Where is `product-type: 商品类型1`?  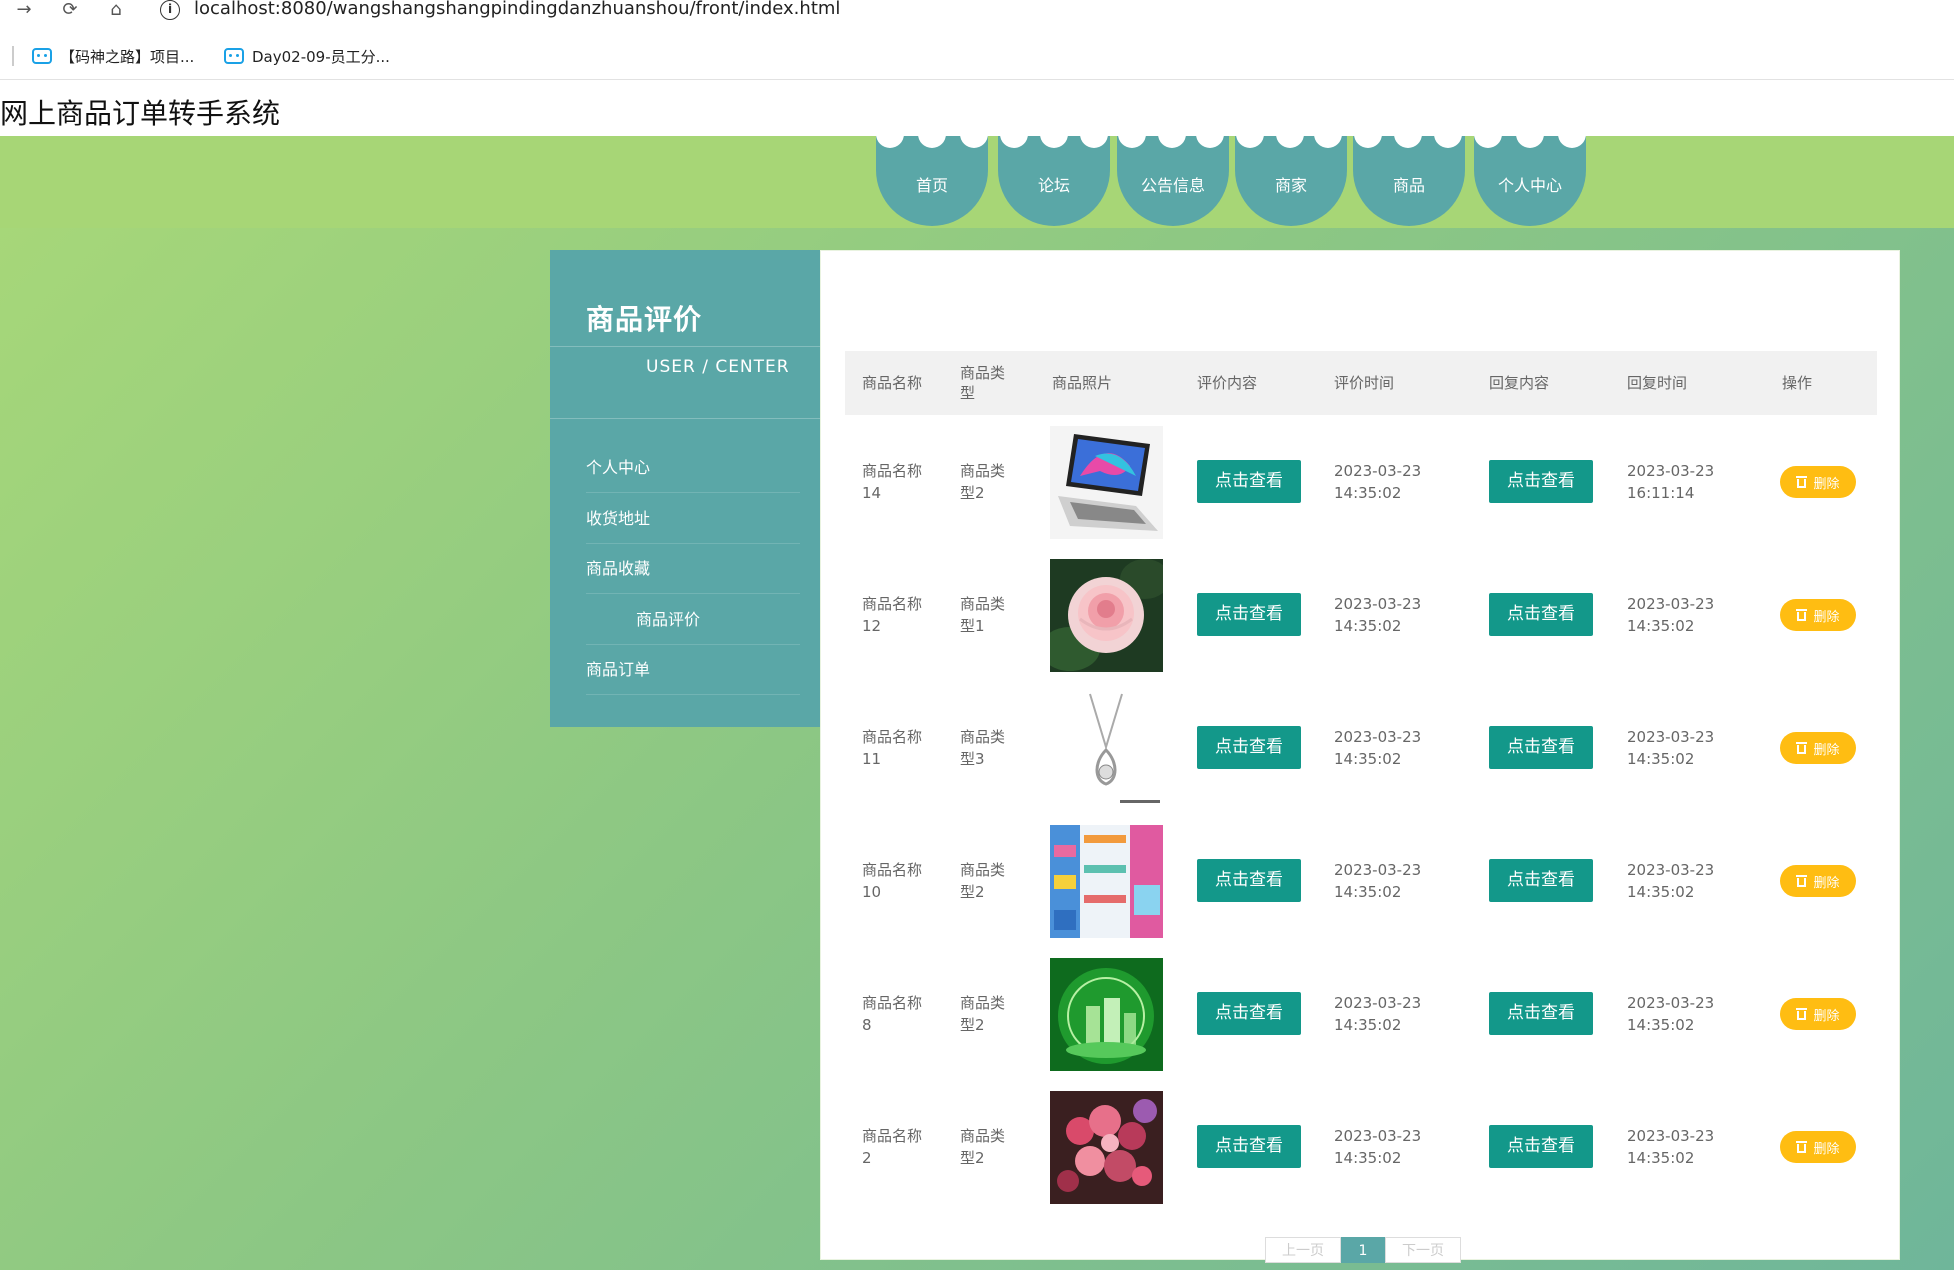 product-type: 商品类型1 is located at coordinates (983, 614).